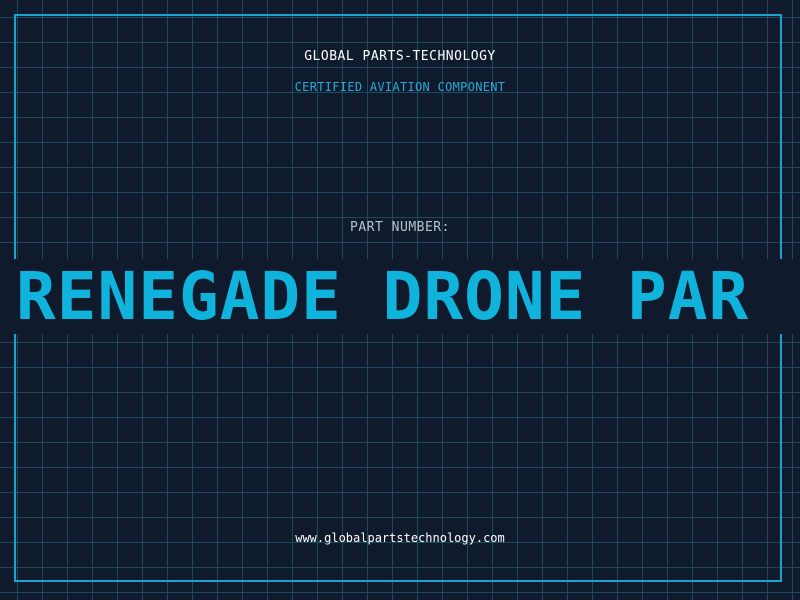 The image size is (800, 600). I want to click on website-url: www.globalpartstechnology.com, so click(400, 538).